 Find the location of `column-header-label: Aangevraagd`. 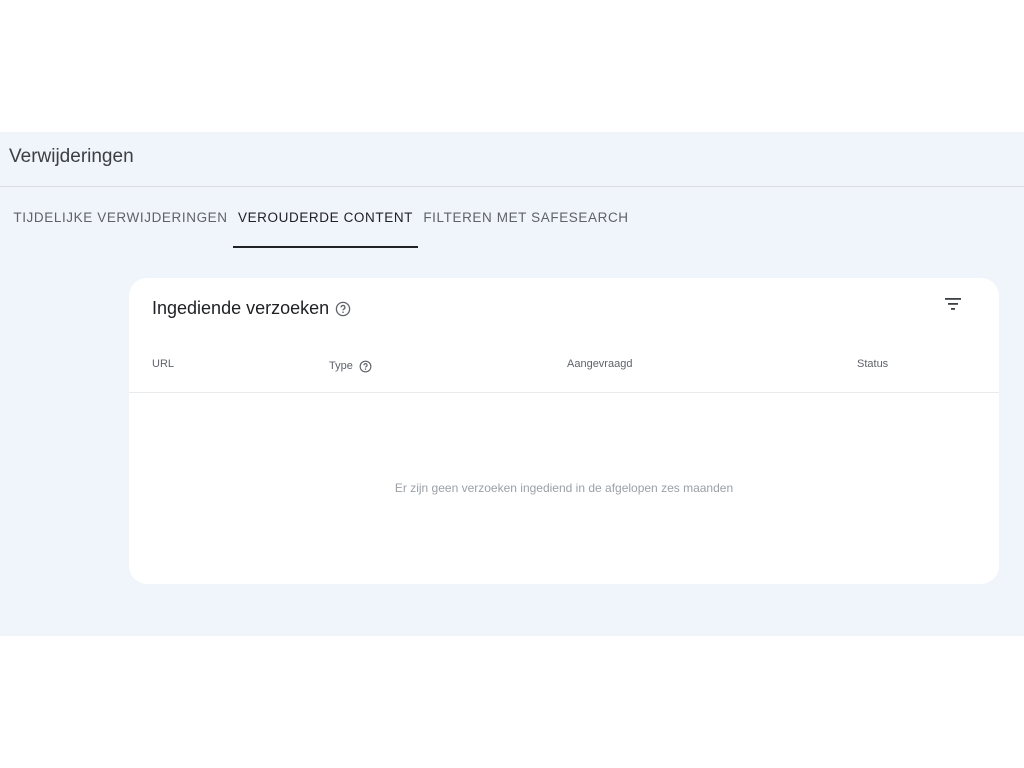

column-header-label: Aangevraagd is located at coordinates (600, 364).